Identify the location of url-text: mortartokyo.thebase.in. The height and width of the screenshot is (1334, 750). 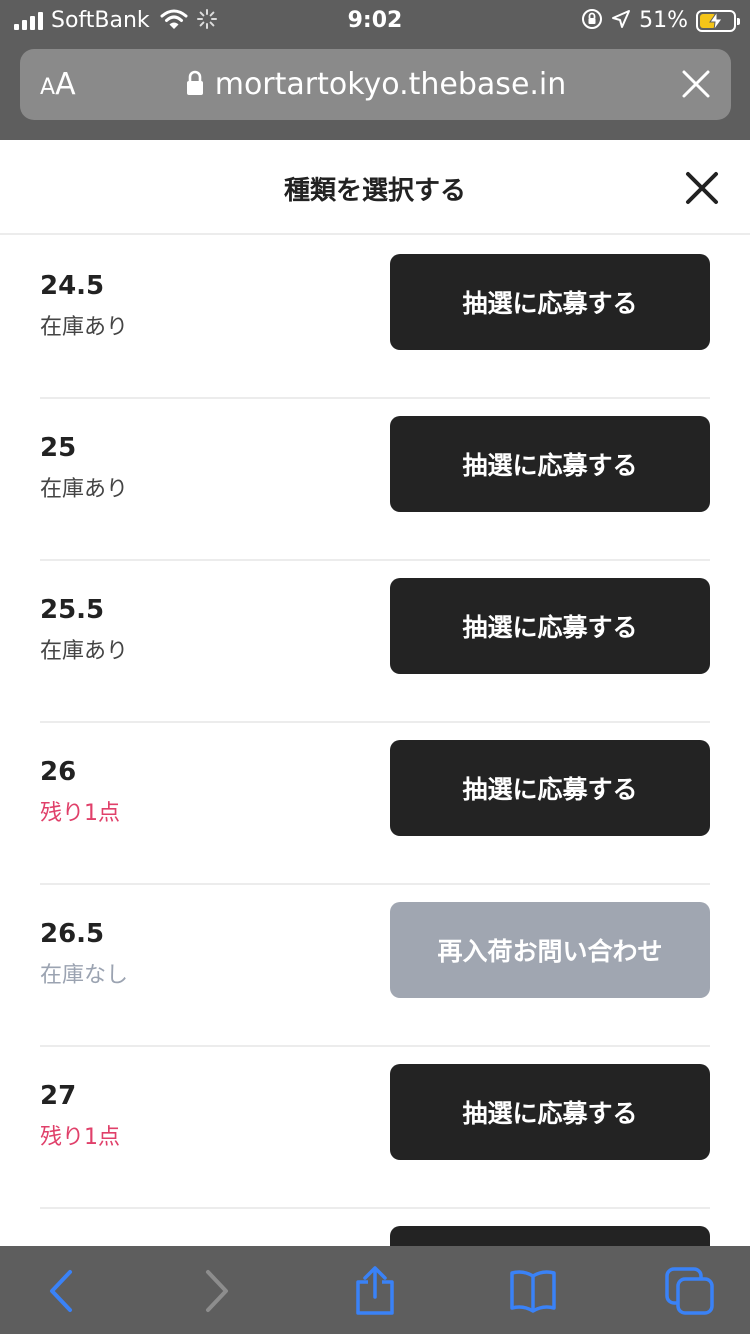
(390, 84).